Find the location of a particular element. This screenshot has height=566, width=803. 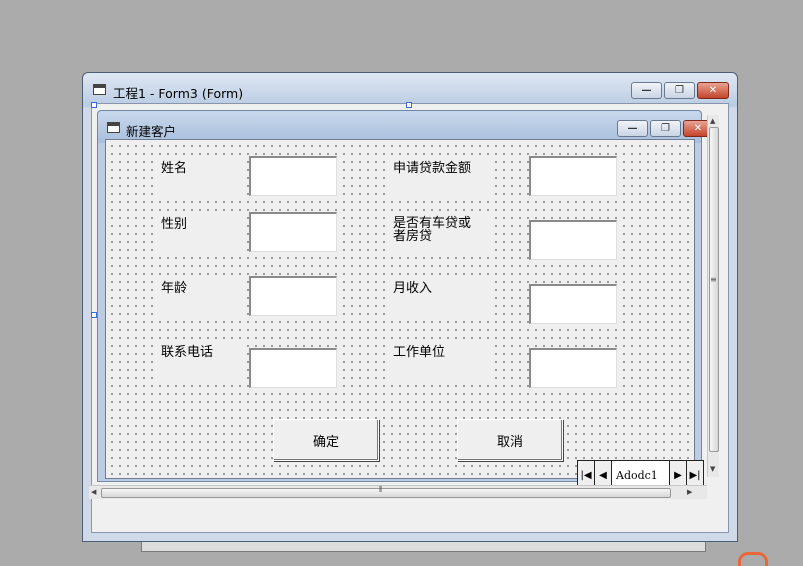

scroll-up-icon: ▲ is located at coordinates (712, 121).